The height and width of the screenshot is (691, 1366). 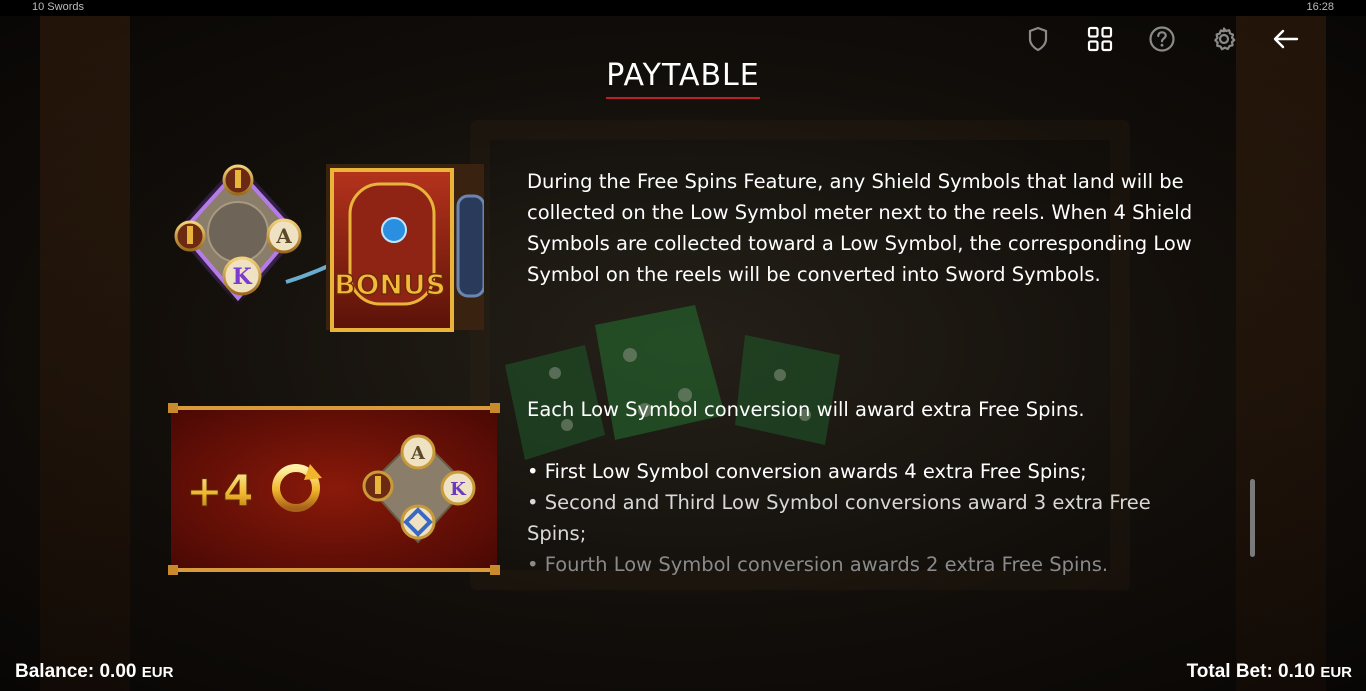 I want to click on total-bet-label: Total Bet: 0.10, so click(x=1251, y=671).